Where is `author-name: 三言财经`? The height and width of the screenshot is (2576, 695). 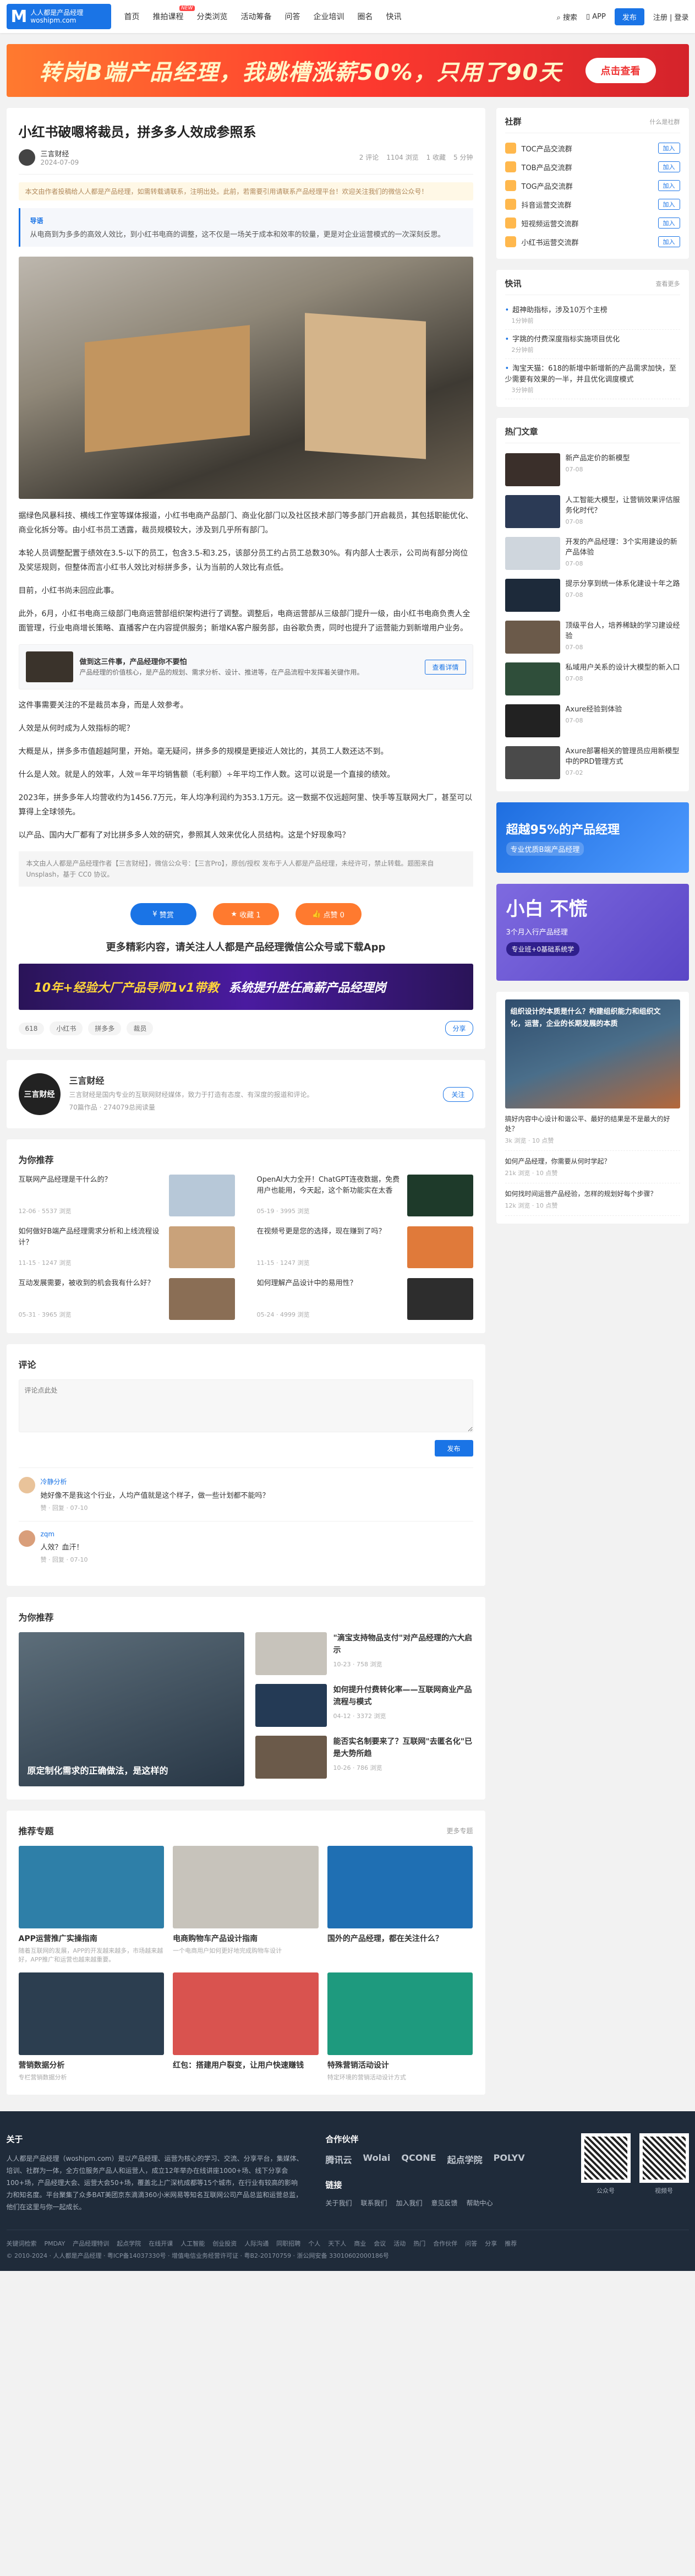 author-name: 三言财经 is located at coordinates (60, 153).